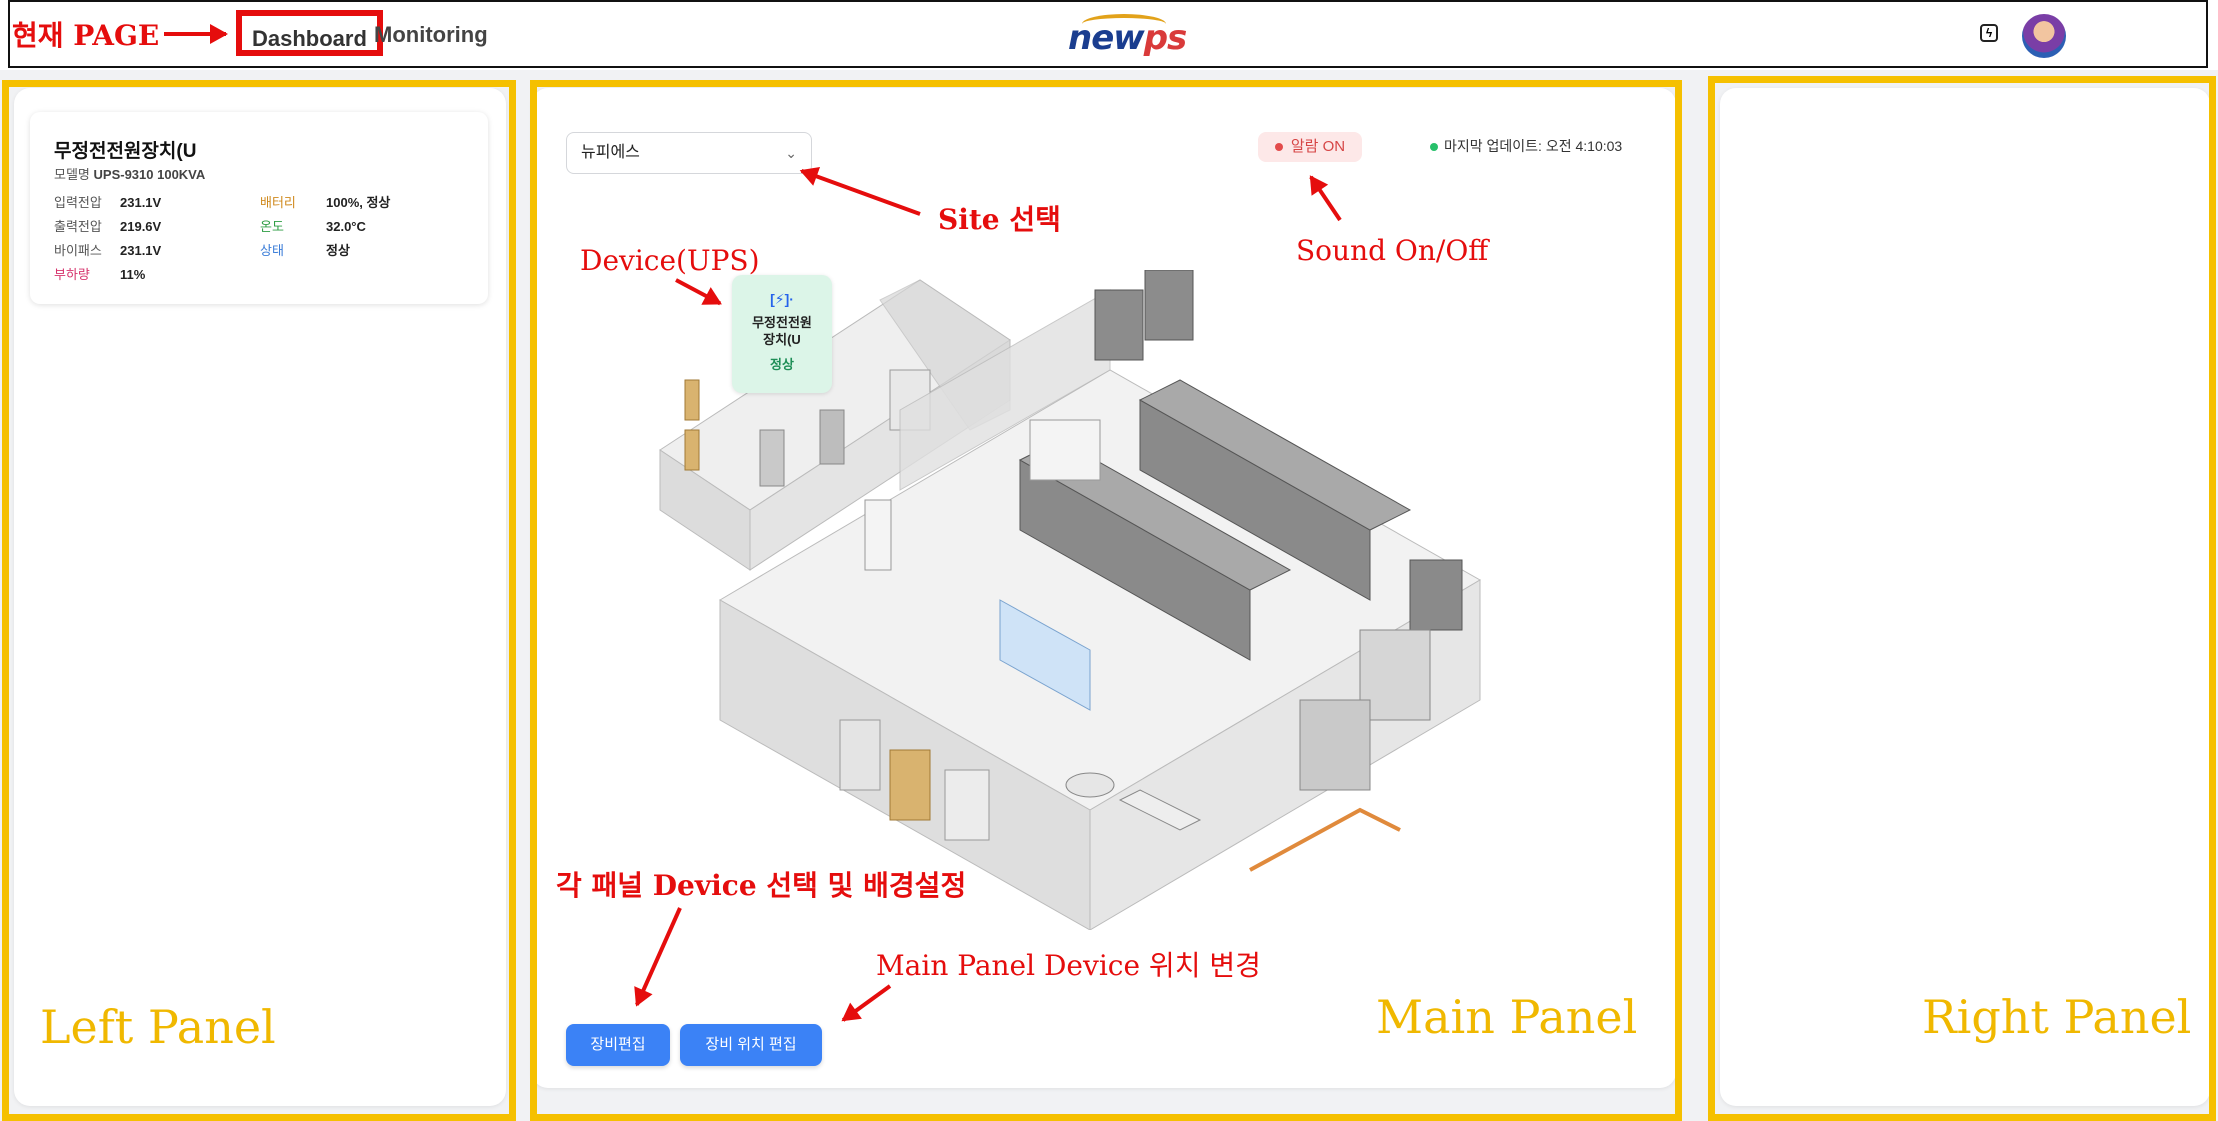 This screenshot has height=1121, width=2218. I want to click on sound-annotation: Sound On/Off, so click(1392, 250).